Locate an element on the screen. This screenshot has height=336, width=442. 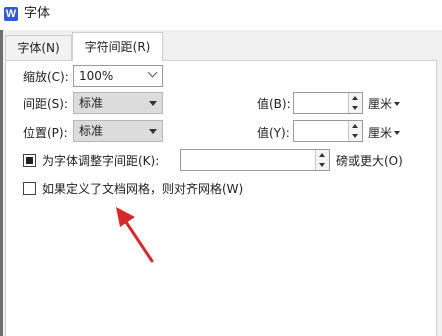
window-title: 字体 is located at coordinates (37, 13).